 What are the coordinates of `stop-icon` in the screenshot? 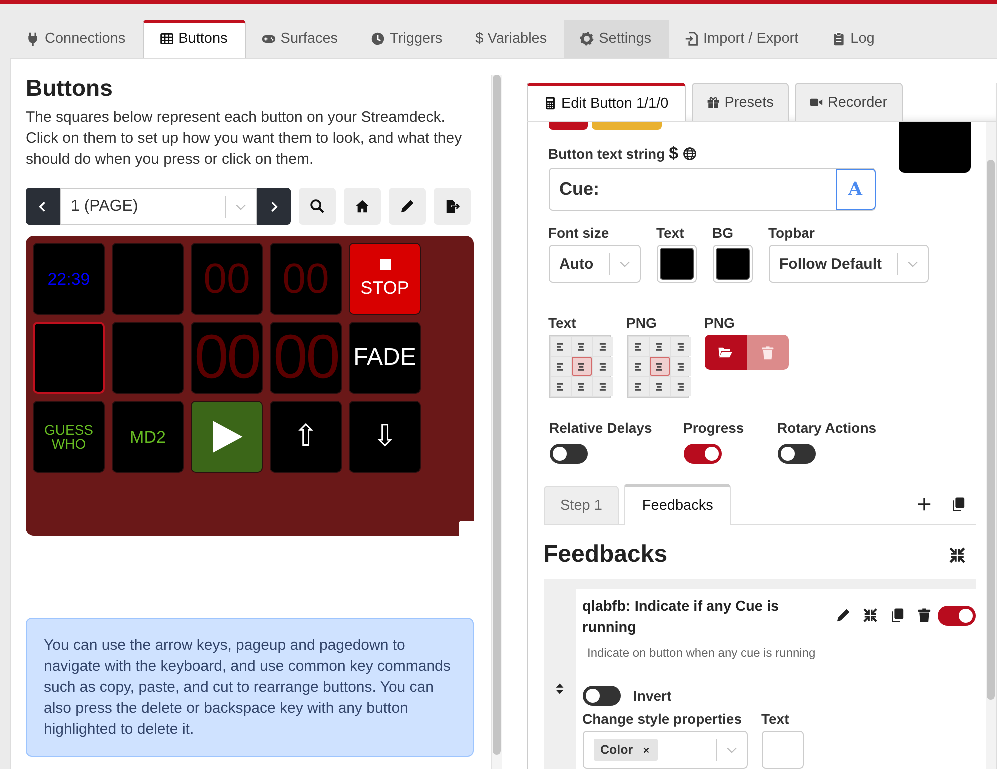 It's located at (385, 264).